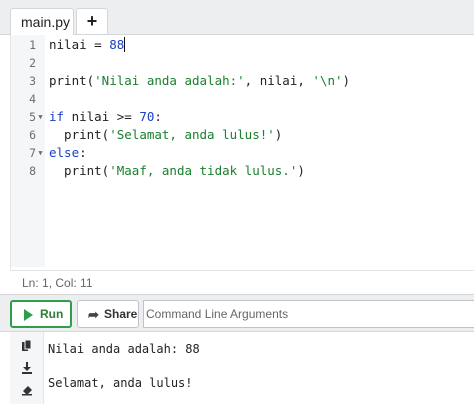 This screenshot has width=474, height=404. I want to click on output-sidebar, so click(27, 368).